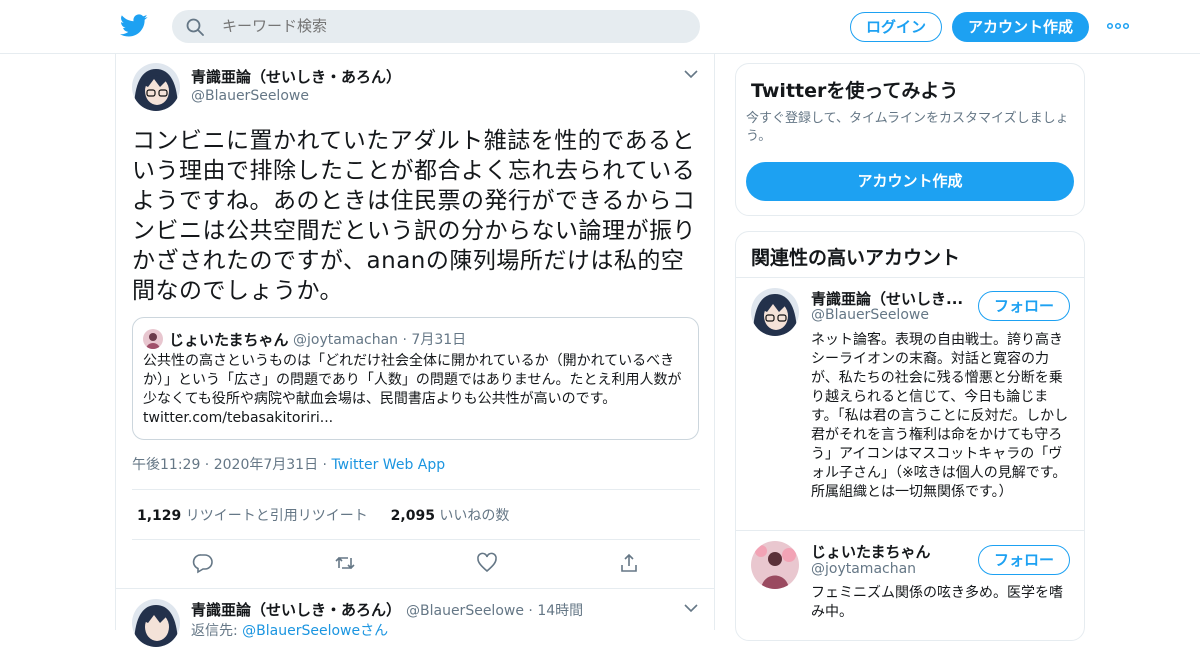 The image size is (1200, 647). Describe the element at coordinates (870, 315) in the screenshot. I see `account-handle: @BlauerSeelowe` at that location.